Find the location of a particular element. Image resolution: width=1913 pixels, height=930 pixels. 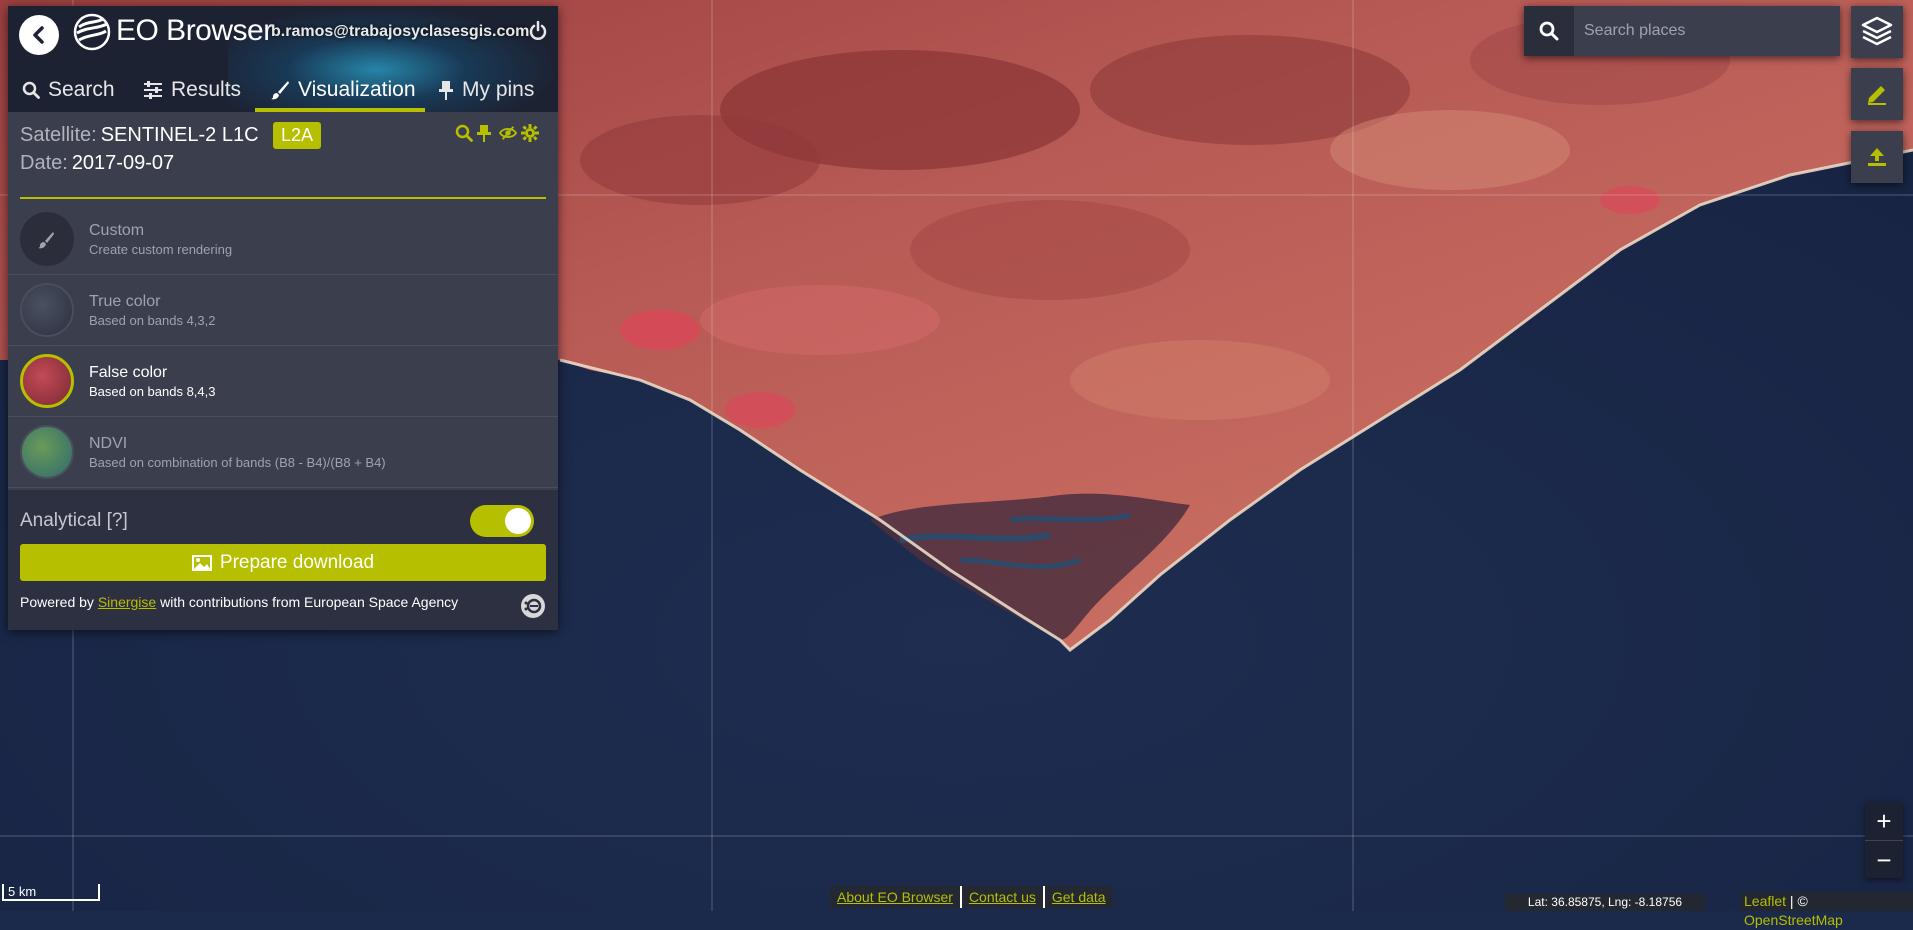

tab-results: Results is located at coordinates (192, 90).